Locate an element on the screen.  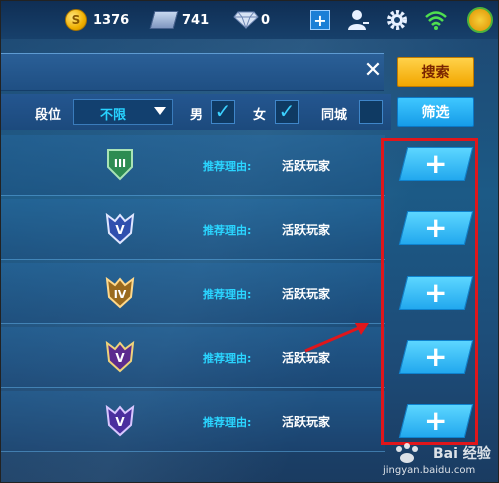
same-city-label: 同城 is located at coordinates (334, 115).